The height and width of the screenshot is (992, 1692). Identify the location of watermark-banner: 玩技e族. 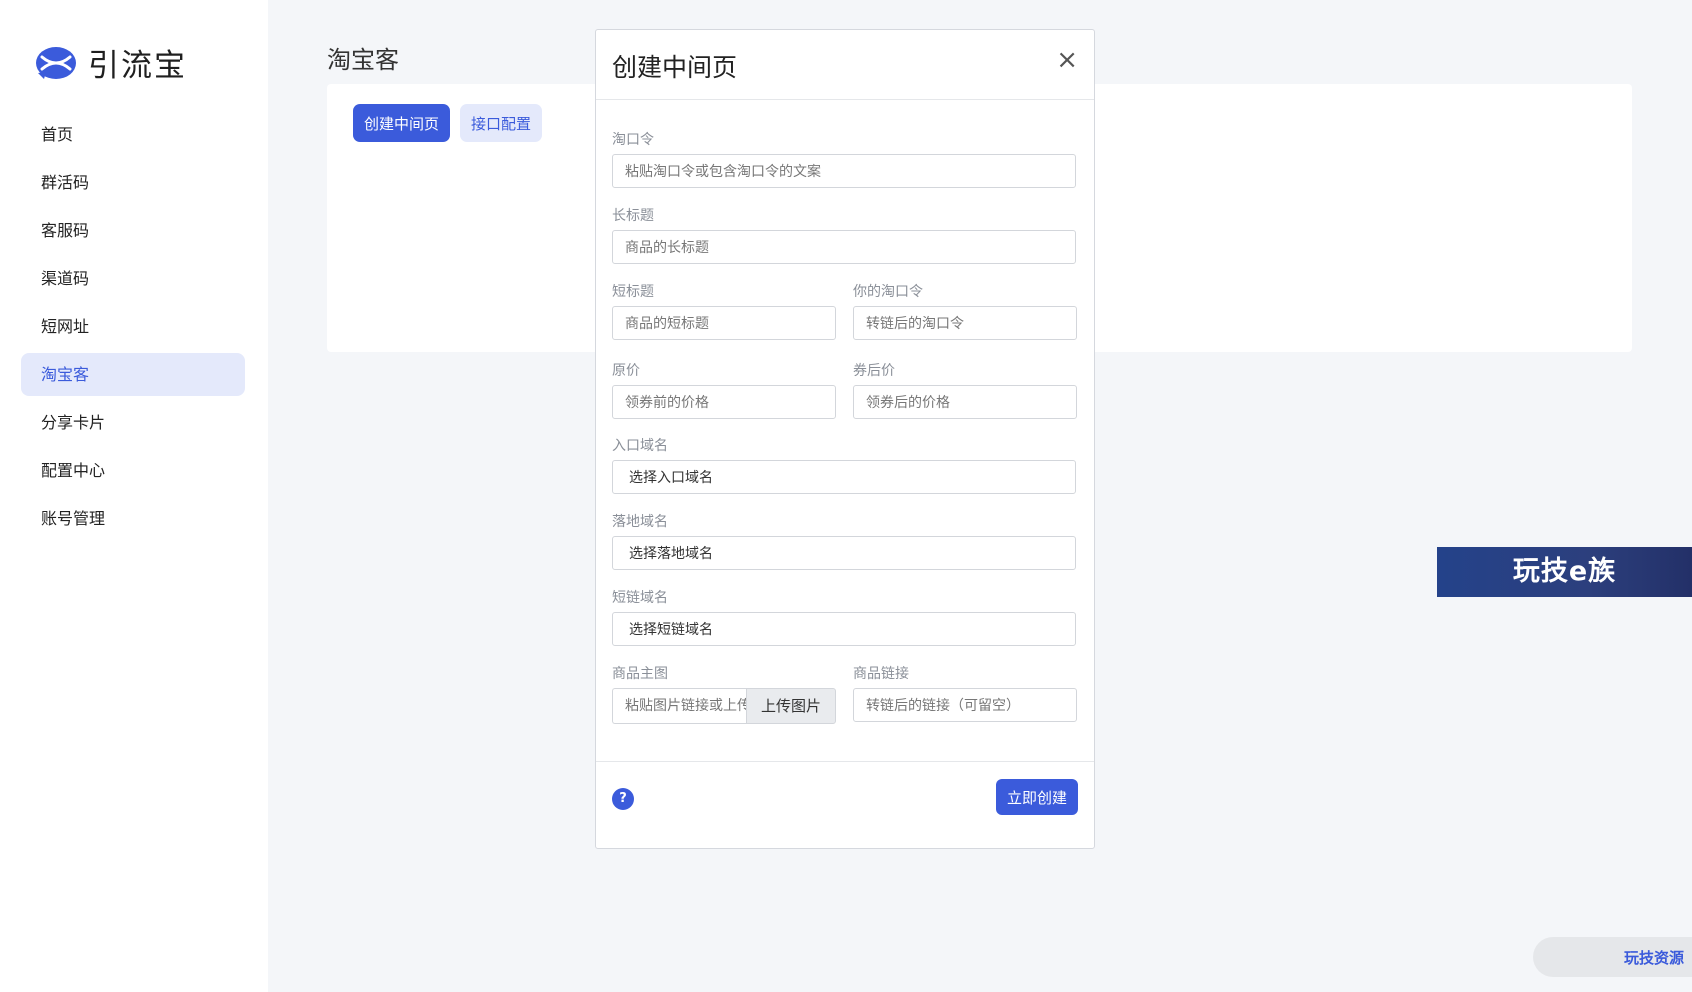
(1564, 572).